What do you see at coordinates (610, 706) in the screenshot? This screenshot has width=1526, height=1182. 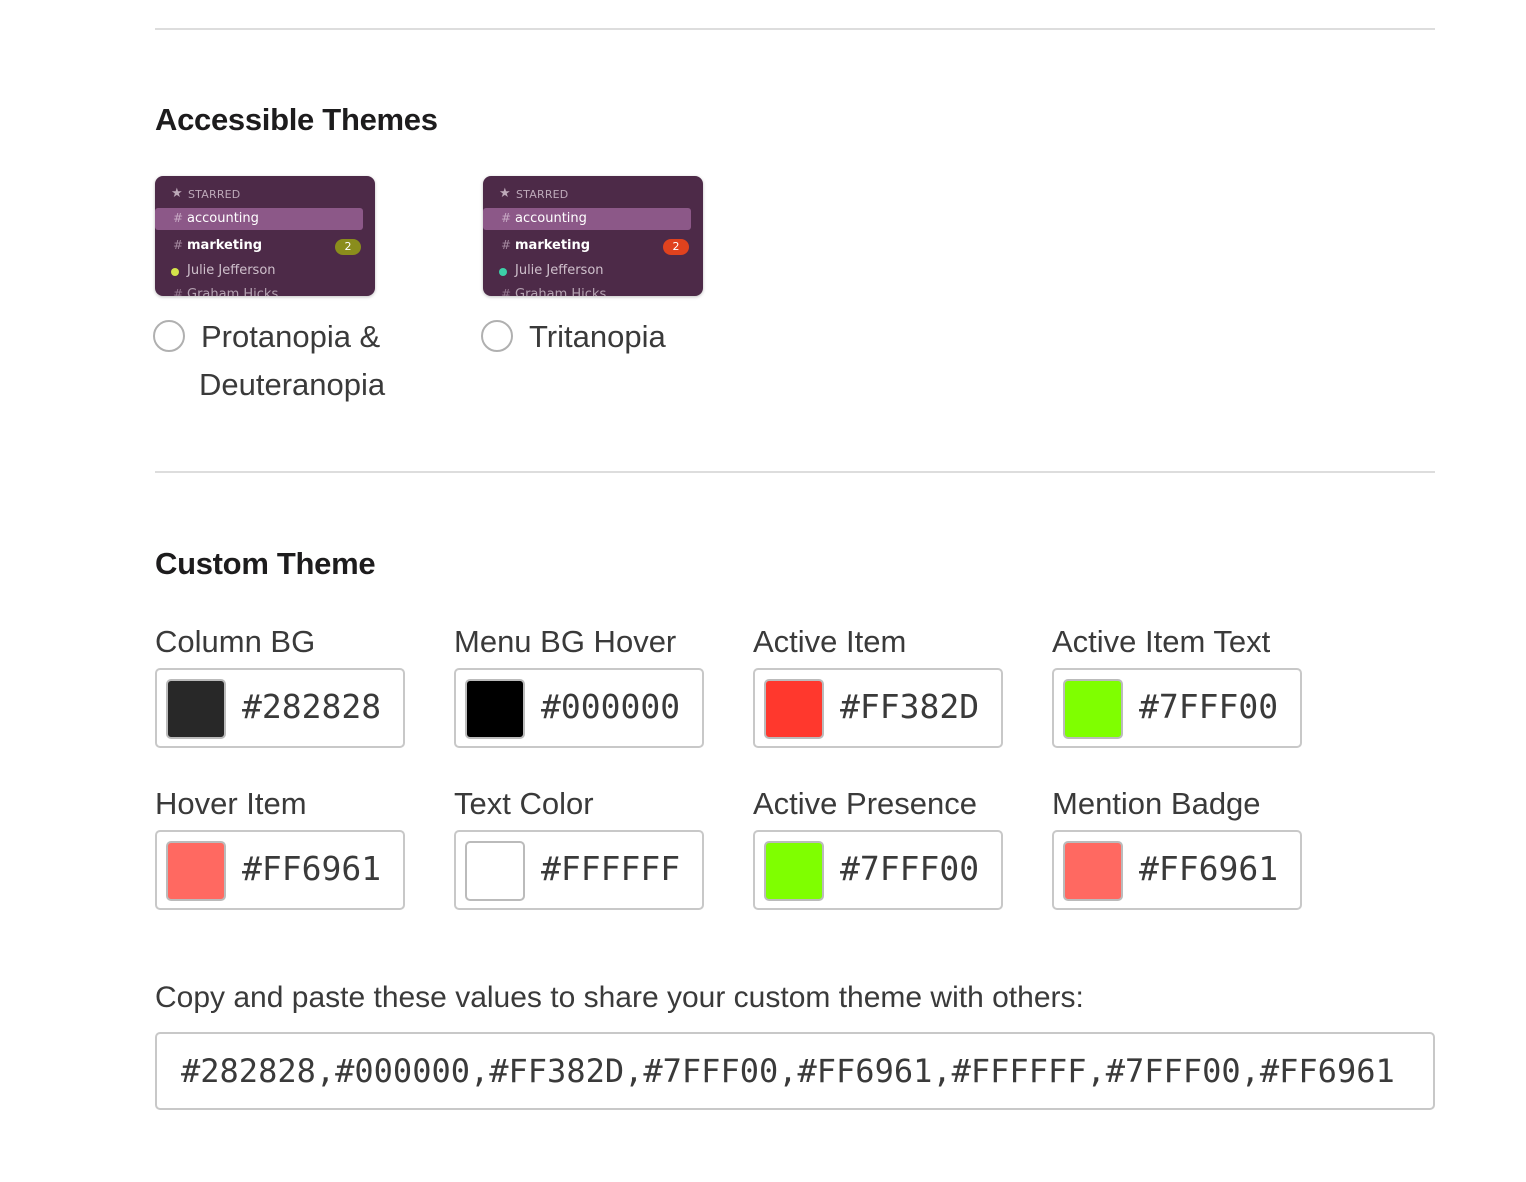 I see `menu-bg-hover-value: #000000` at bounding box center [610, 706].